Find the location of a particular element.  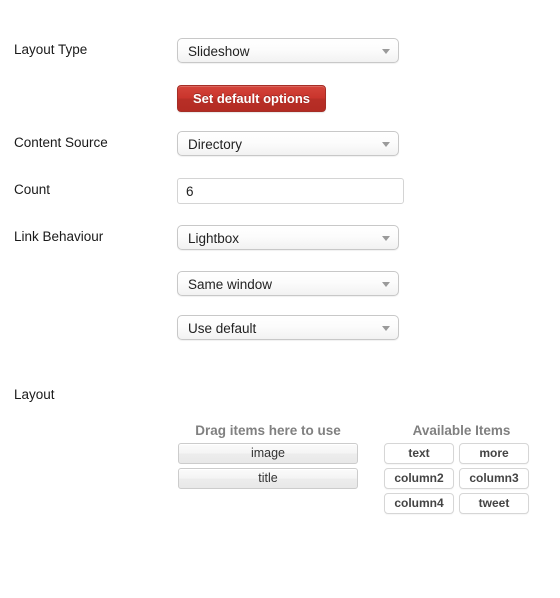

form-row-window-target: Same window is located at coordinates (280, 284).